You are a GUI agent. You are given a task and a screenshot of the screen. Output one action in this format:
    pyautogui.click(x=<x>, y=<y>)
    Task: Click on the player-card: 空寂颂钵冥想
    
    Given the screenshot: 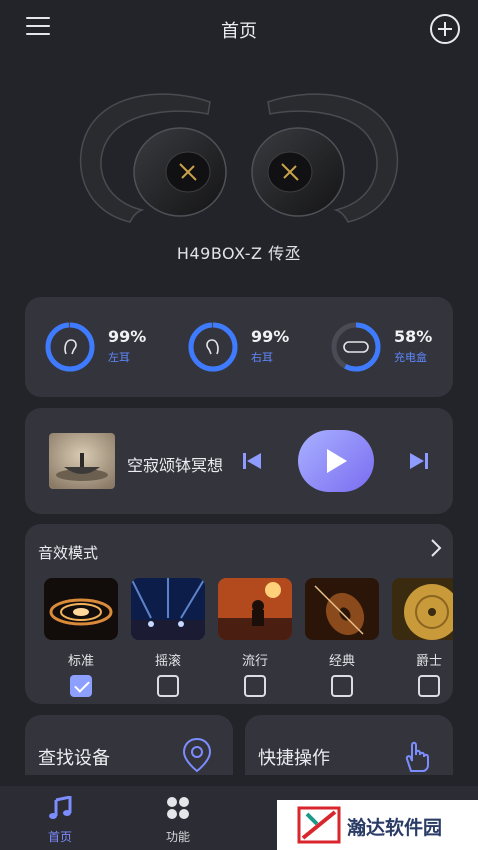 What is the action you would take?
    pyautogui.click(x=239, y=461)
    